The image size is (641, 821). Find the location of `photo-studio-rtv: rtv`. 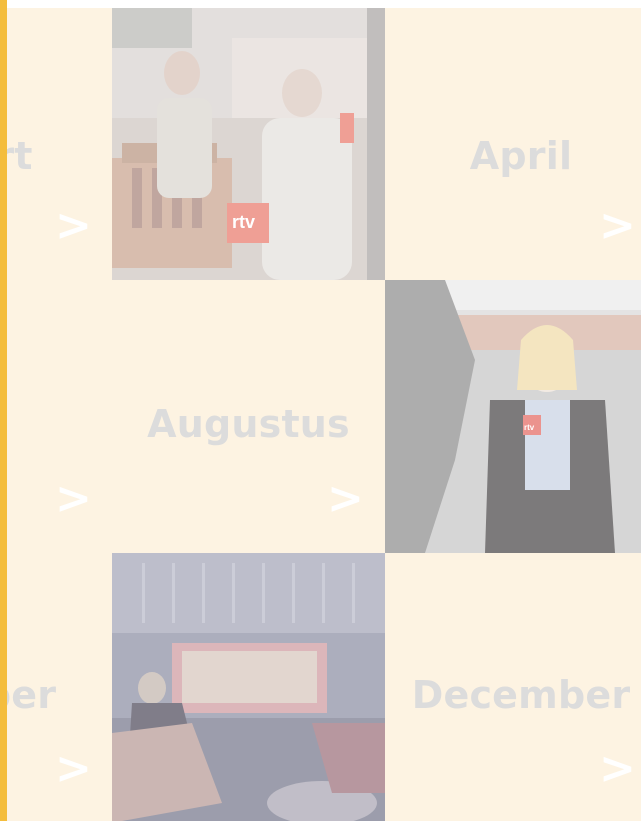

photo-studio-rtv: rtv is located at coordinates (248, 144).